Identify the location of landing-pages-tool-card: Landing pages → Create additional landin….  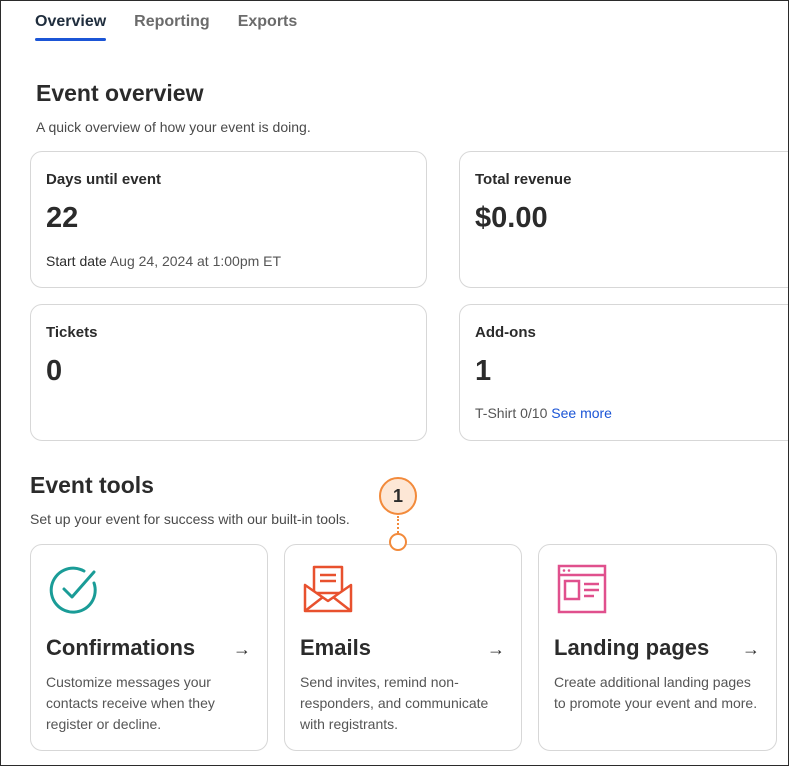
(657, 647).